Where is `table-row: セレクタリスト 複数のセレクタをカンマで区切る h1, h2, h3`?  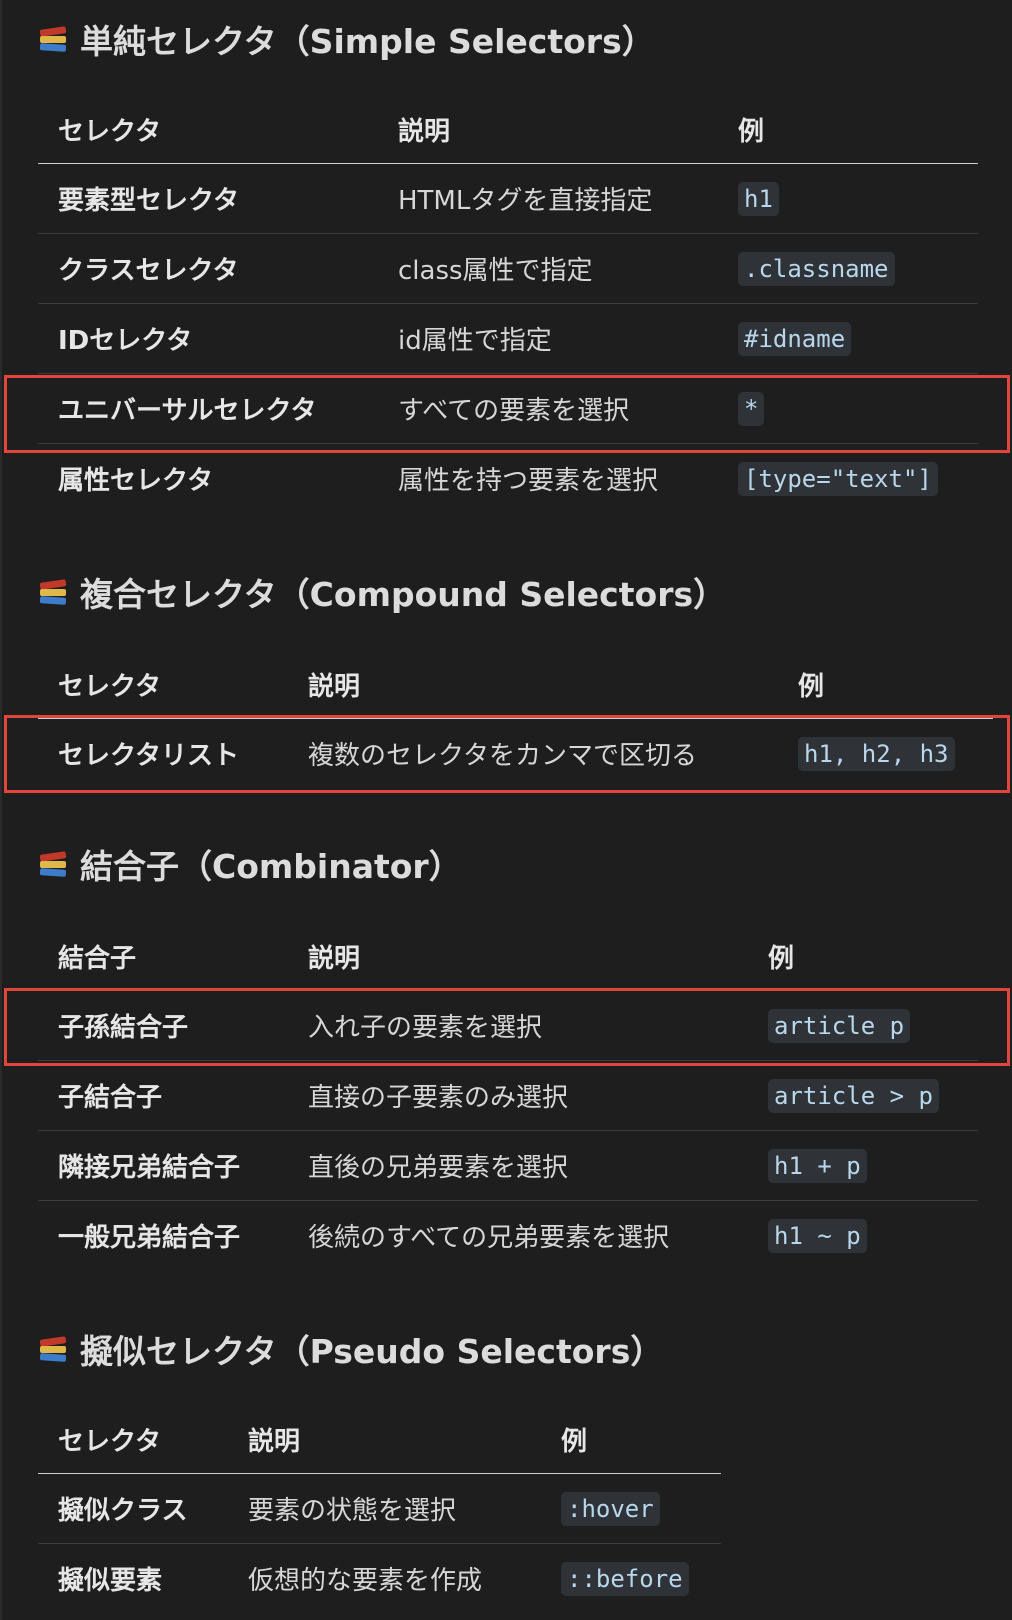 table-row: セレクタリスト 複数のセレクタをカンマで区切る h1, h2, h3 is located at coordinates (515, 754).